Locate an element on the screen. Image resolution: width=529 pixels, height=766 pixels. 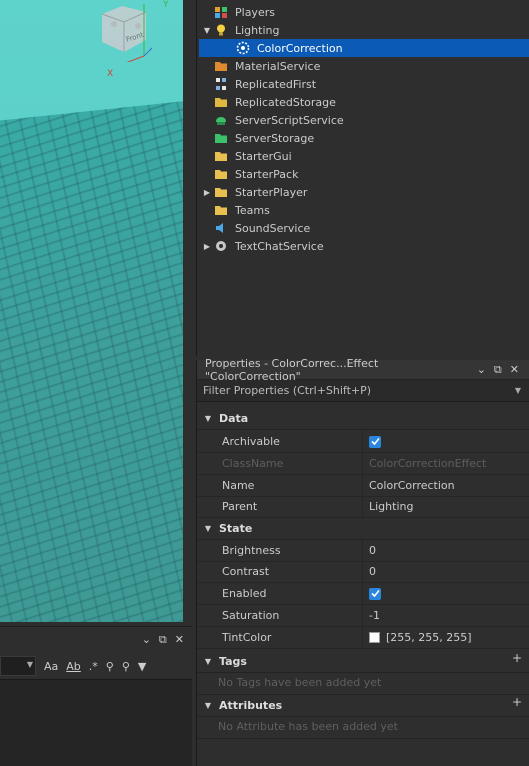
filter-placeholder: Filter Properties (Ctrl+Shift+P) is located at coordinates (287, 390).